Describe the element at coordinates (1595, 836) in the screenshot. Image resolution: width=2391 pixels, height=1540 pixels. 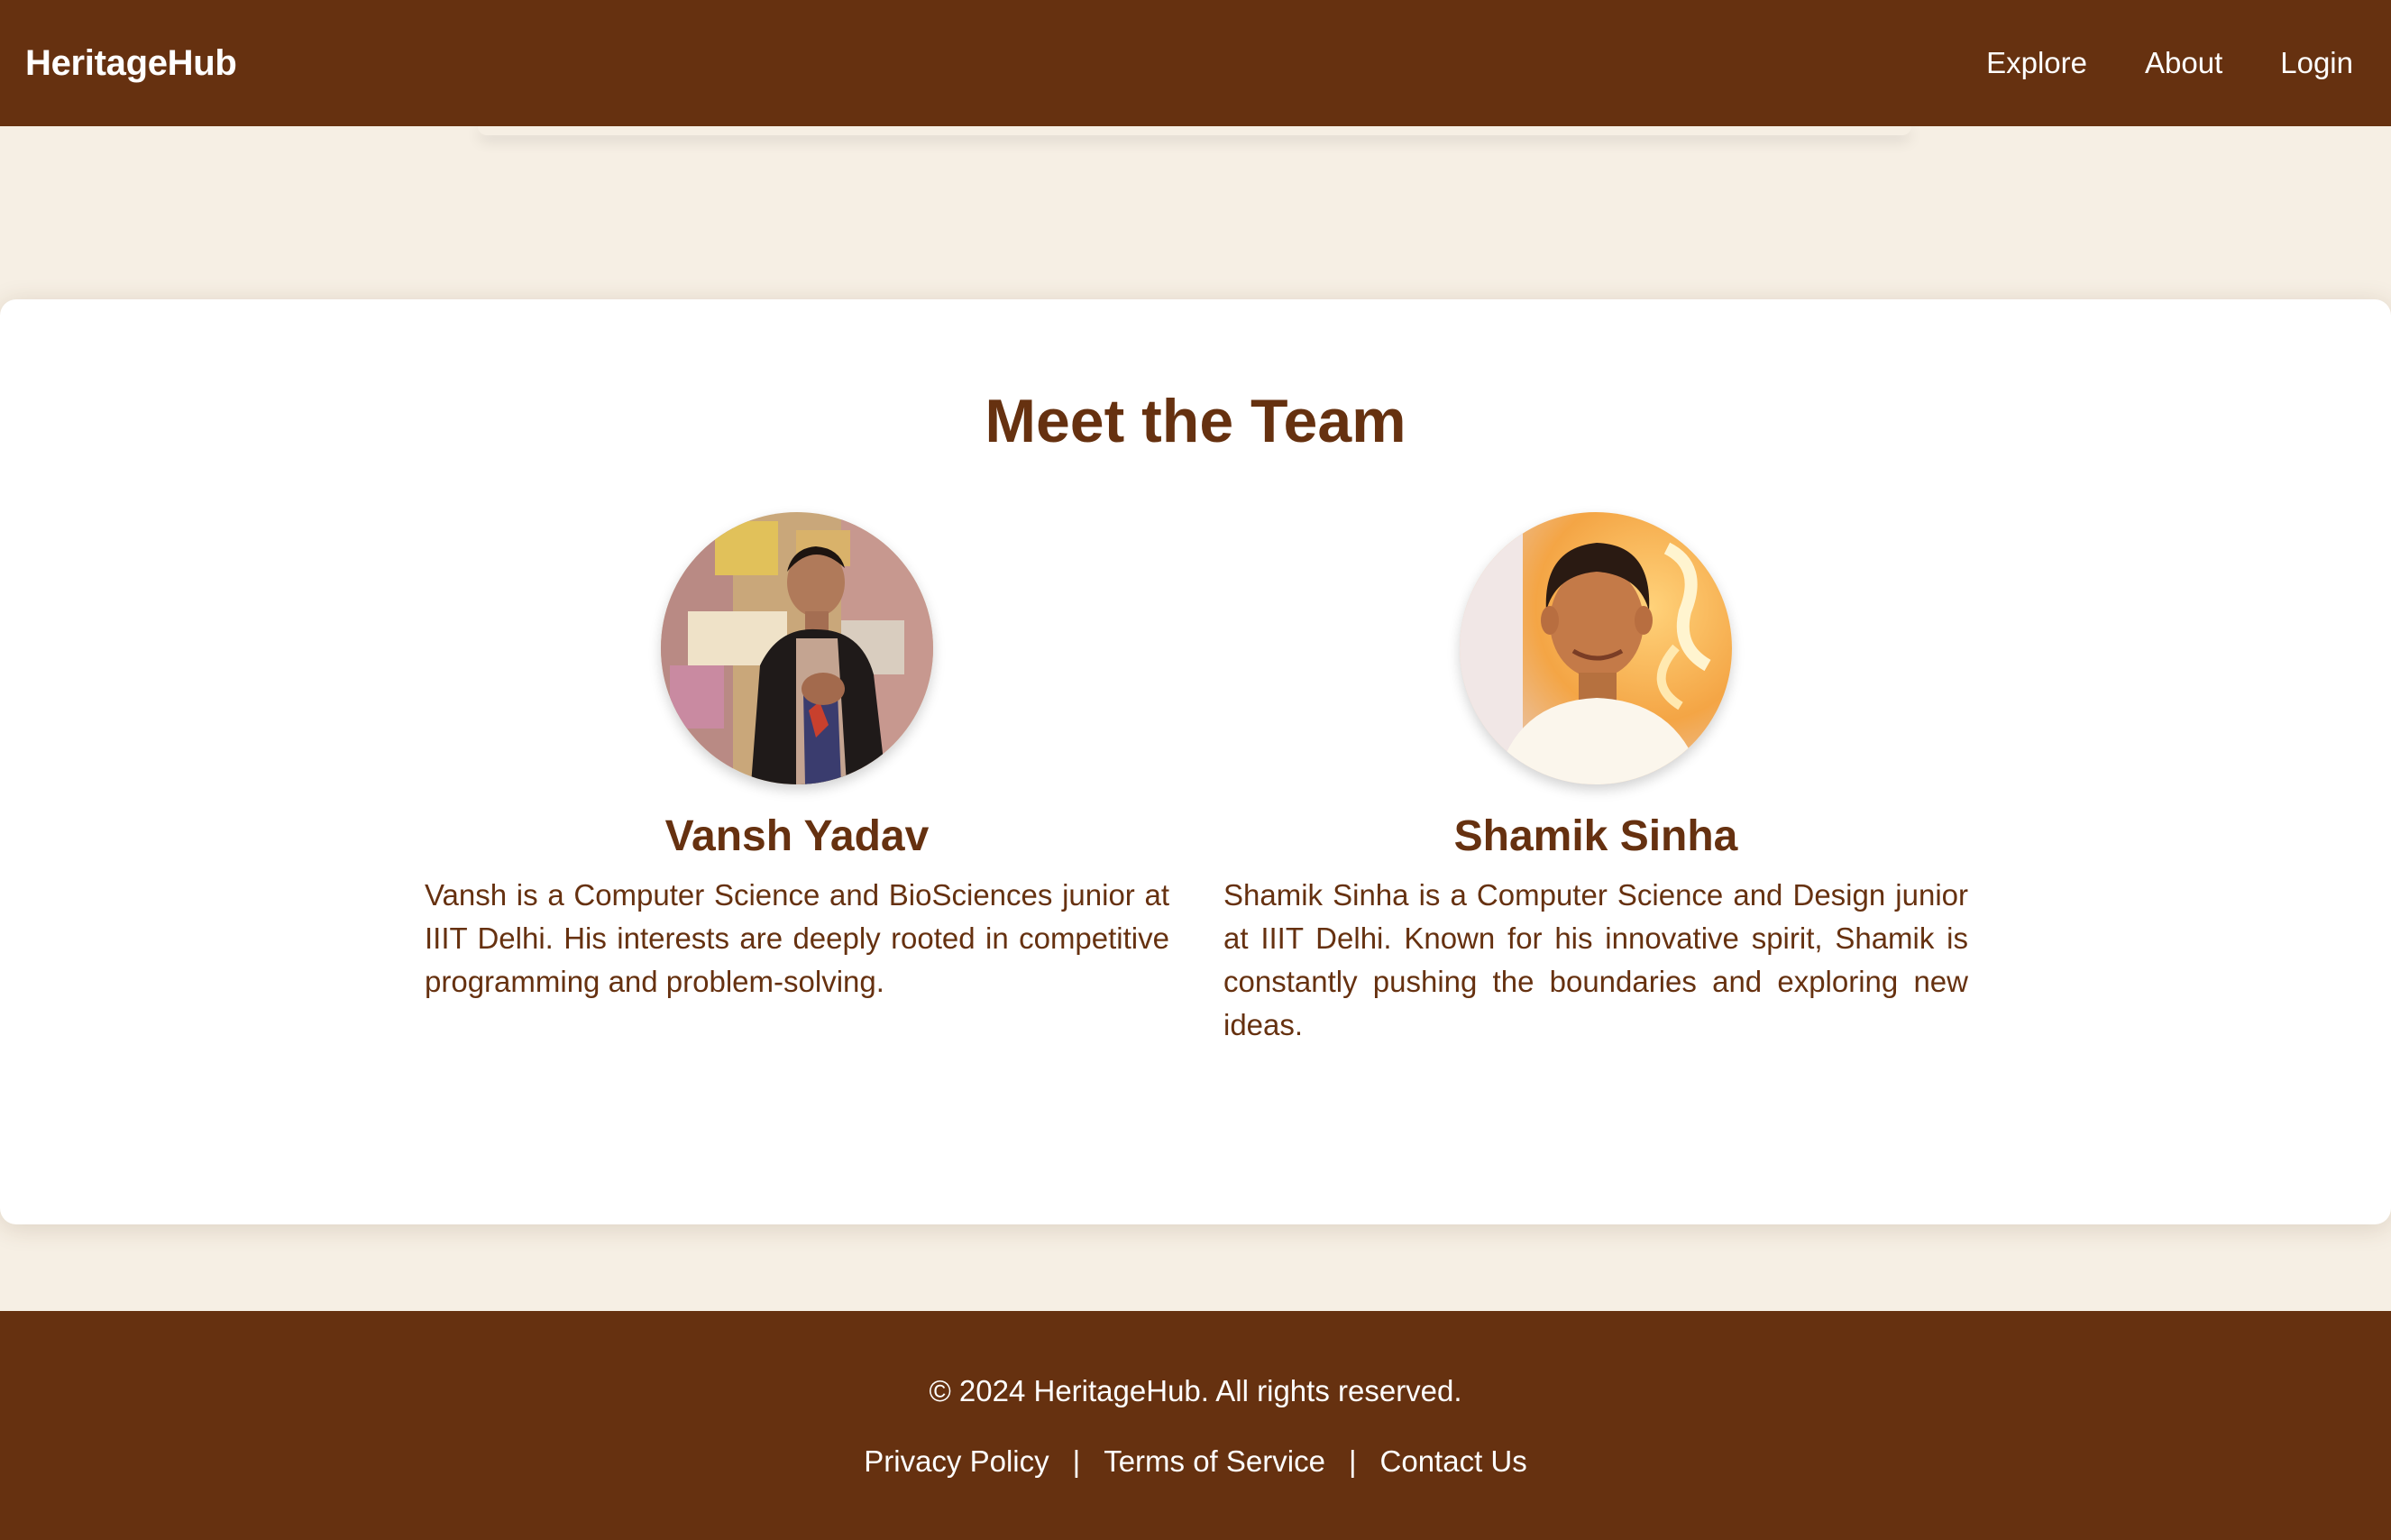
I see `member-name: Shamik Sinha` at that location.